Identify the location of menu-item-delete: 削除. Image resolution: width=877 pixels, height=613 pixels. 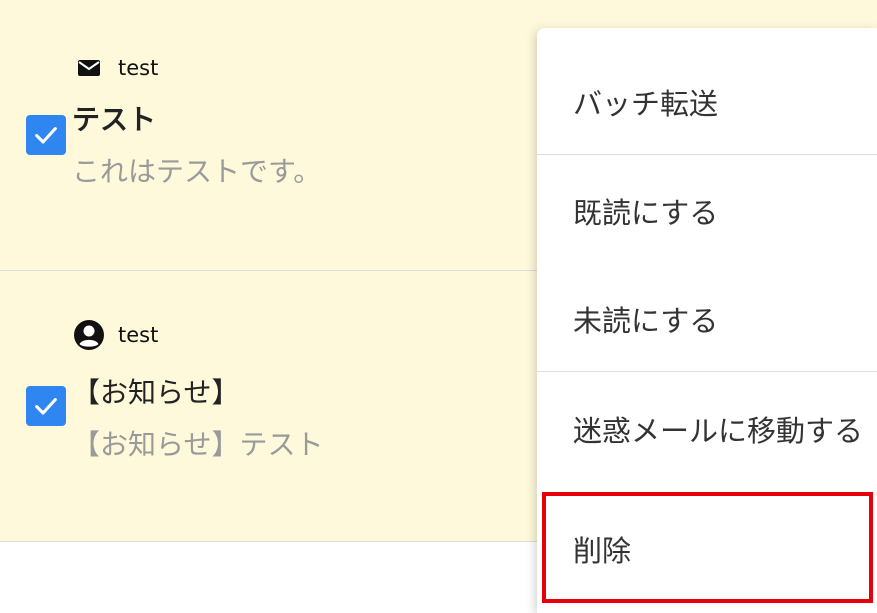
(707, 549).